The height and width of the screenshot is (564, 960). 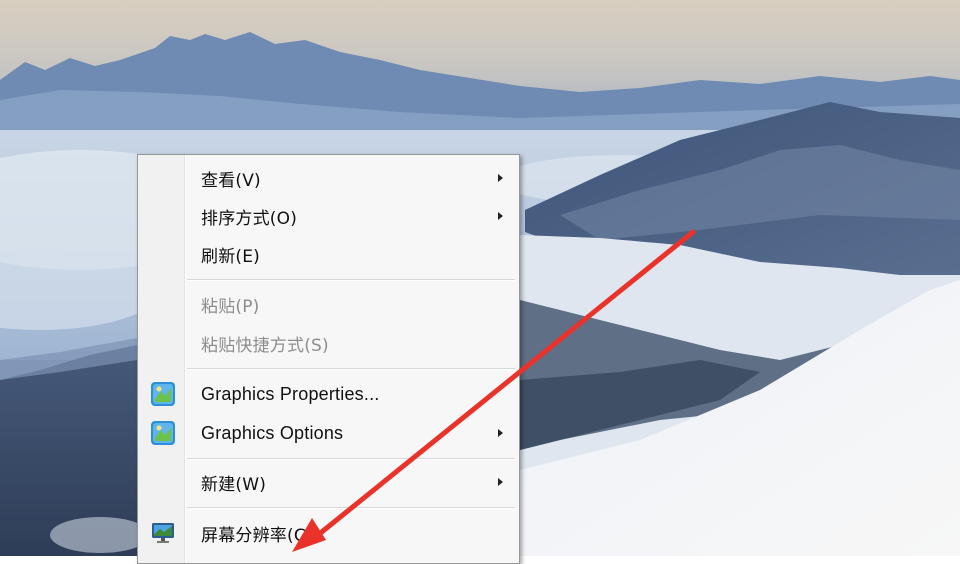 I want to click on menu-item-paste: 粘贴(P), so click(x=328, y=304).